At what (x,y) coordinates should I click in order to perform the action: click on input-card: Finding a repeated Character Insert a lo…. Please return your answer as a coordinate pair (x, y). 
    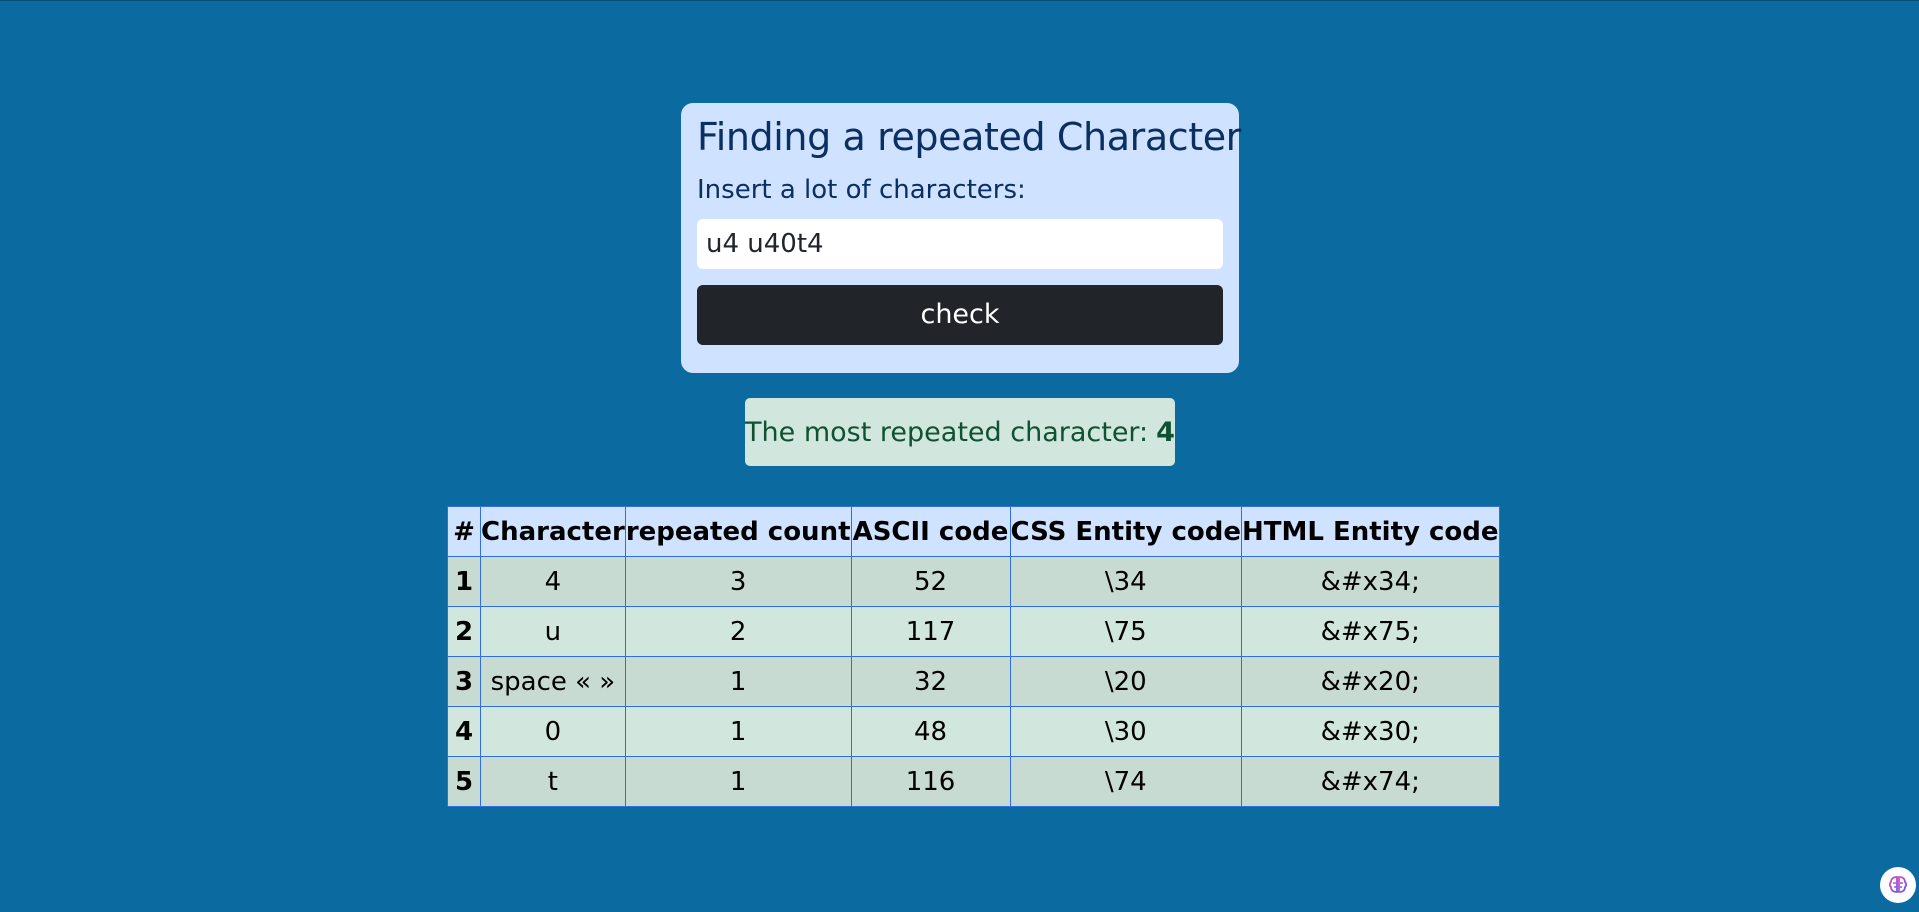
    Looking at the image, I should click on (961, 238).